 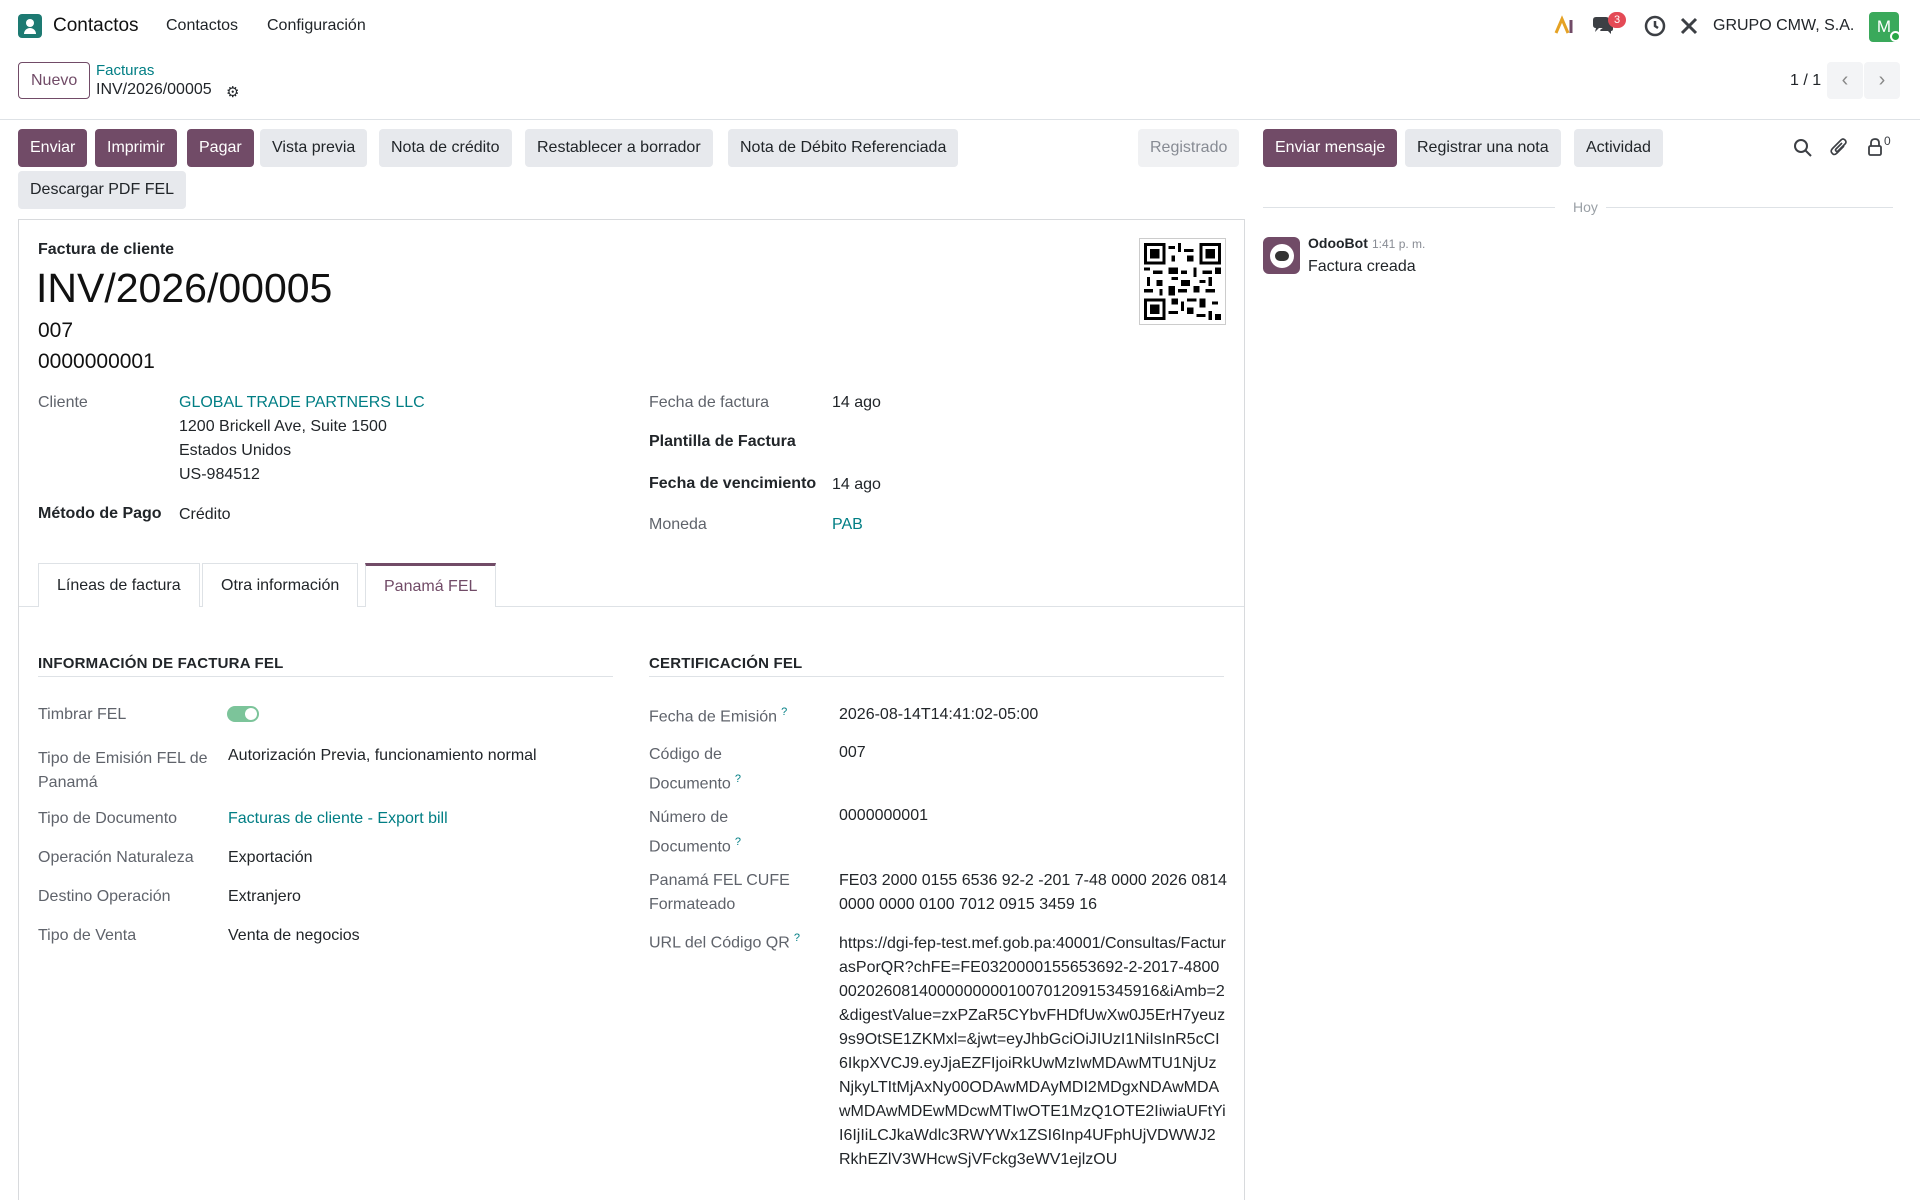 I want to click on stamp-fel-toggle, so click(x=243, y=714).